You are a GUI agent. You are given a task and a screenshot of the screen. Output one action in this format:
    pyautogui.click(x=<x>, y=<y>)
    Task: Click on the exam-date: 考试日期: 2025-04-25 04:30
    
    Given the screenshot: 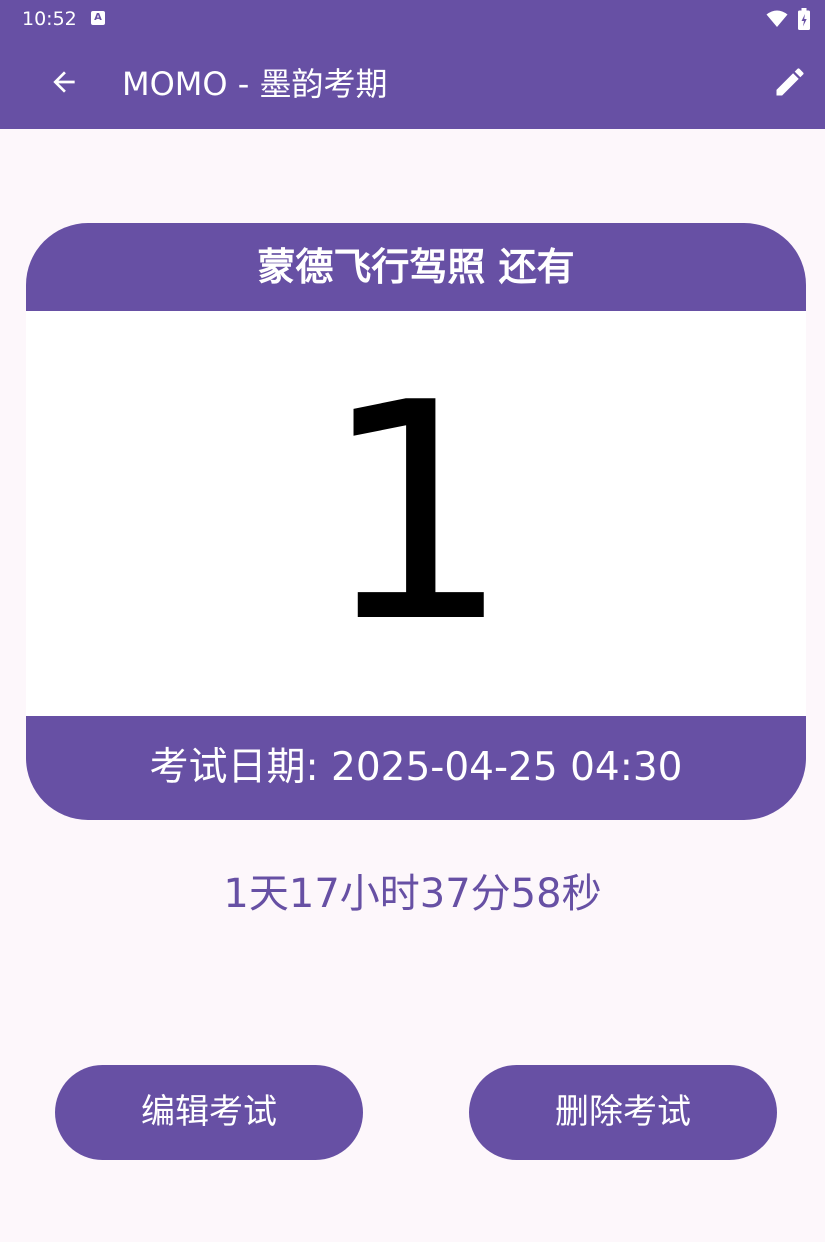 What is the action you would take?
    pyautogui.click(x=416, y=767)
    